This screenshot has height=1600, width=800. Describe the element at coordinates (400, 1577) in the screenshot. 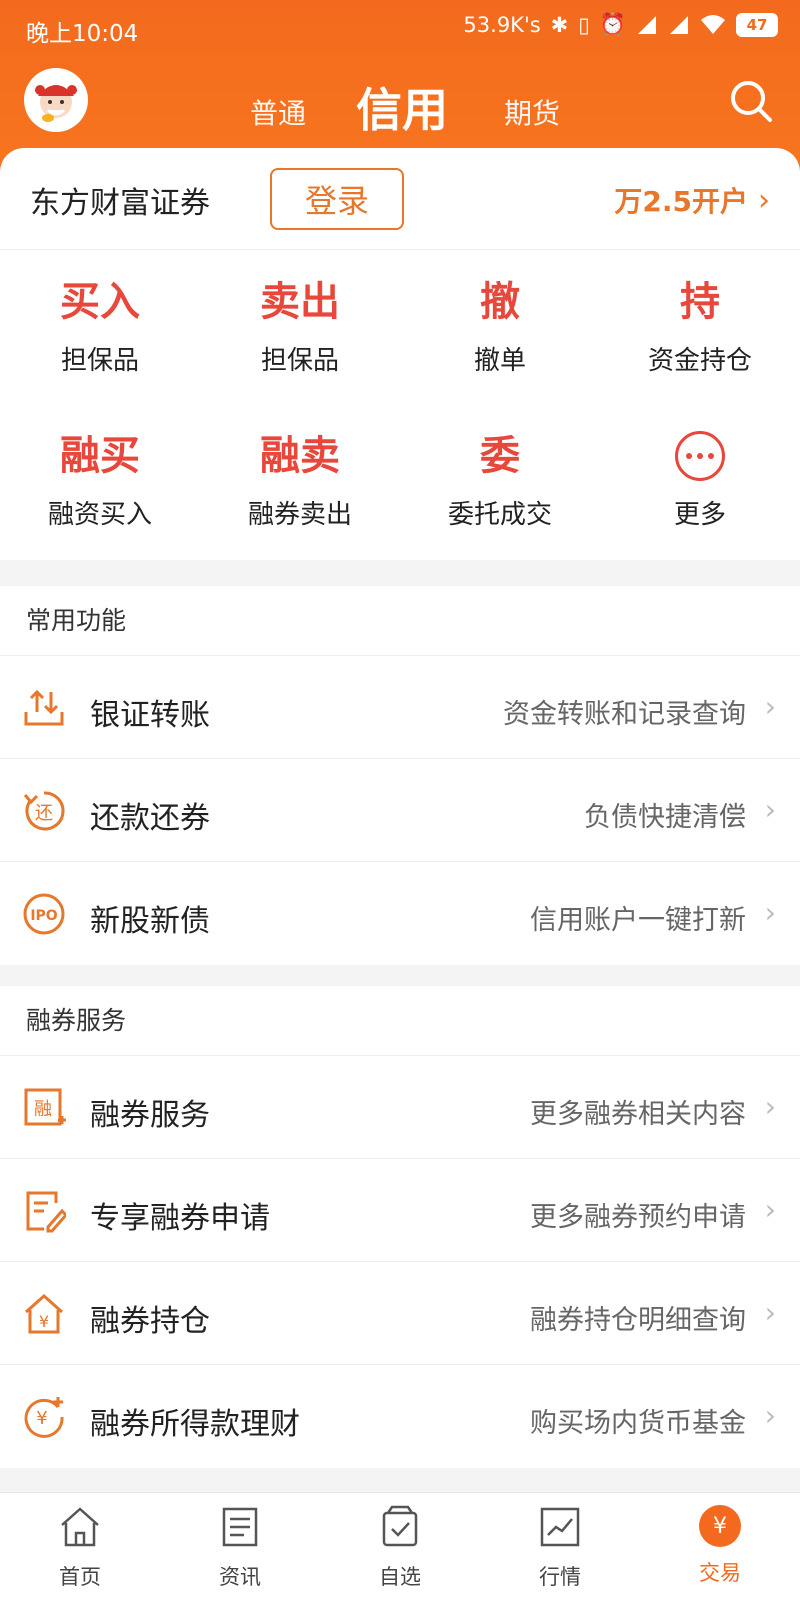

I see `nav-label: 自选` at that location.